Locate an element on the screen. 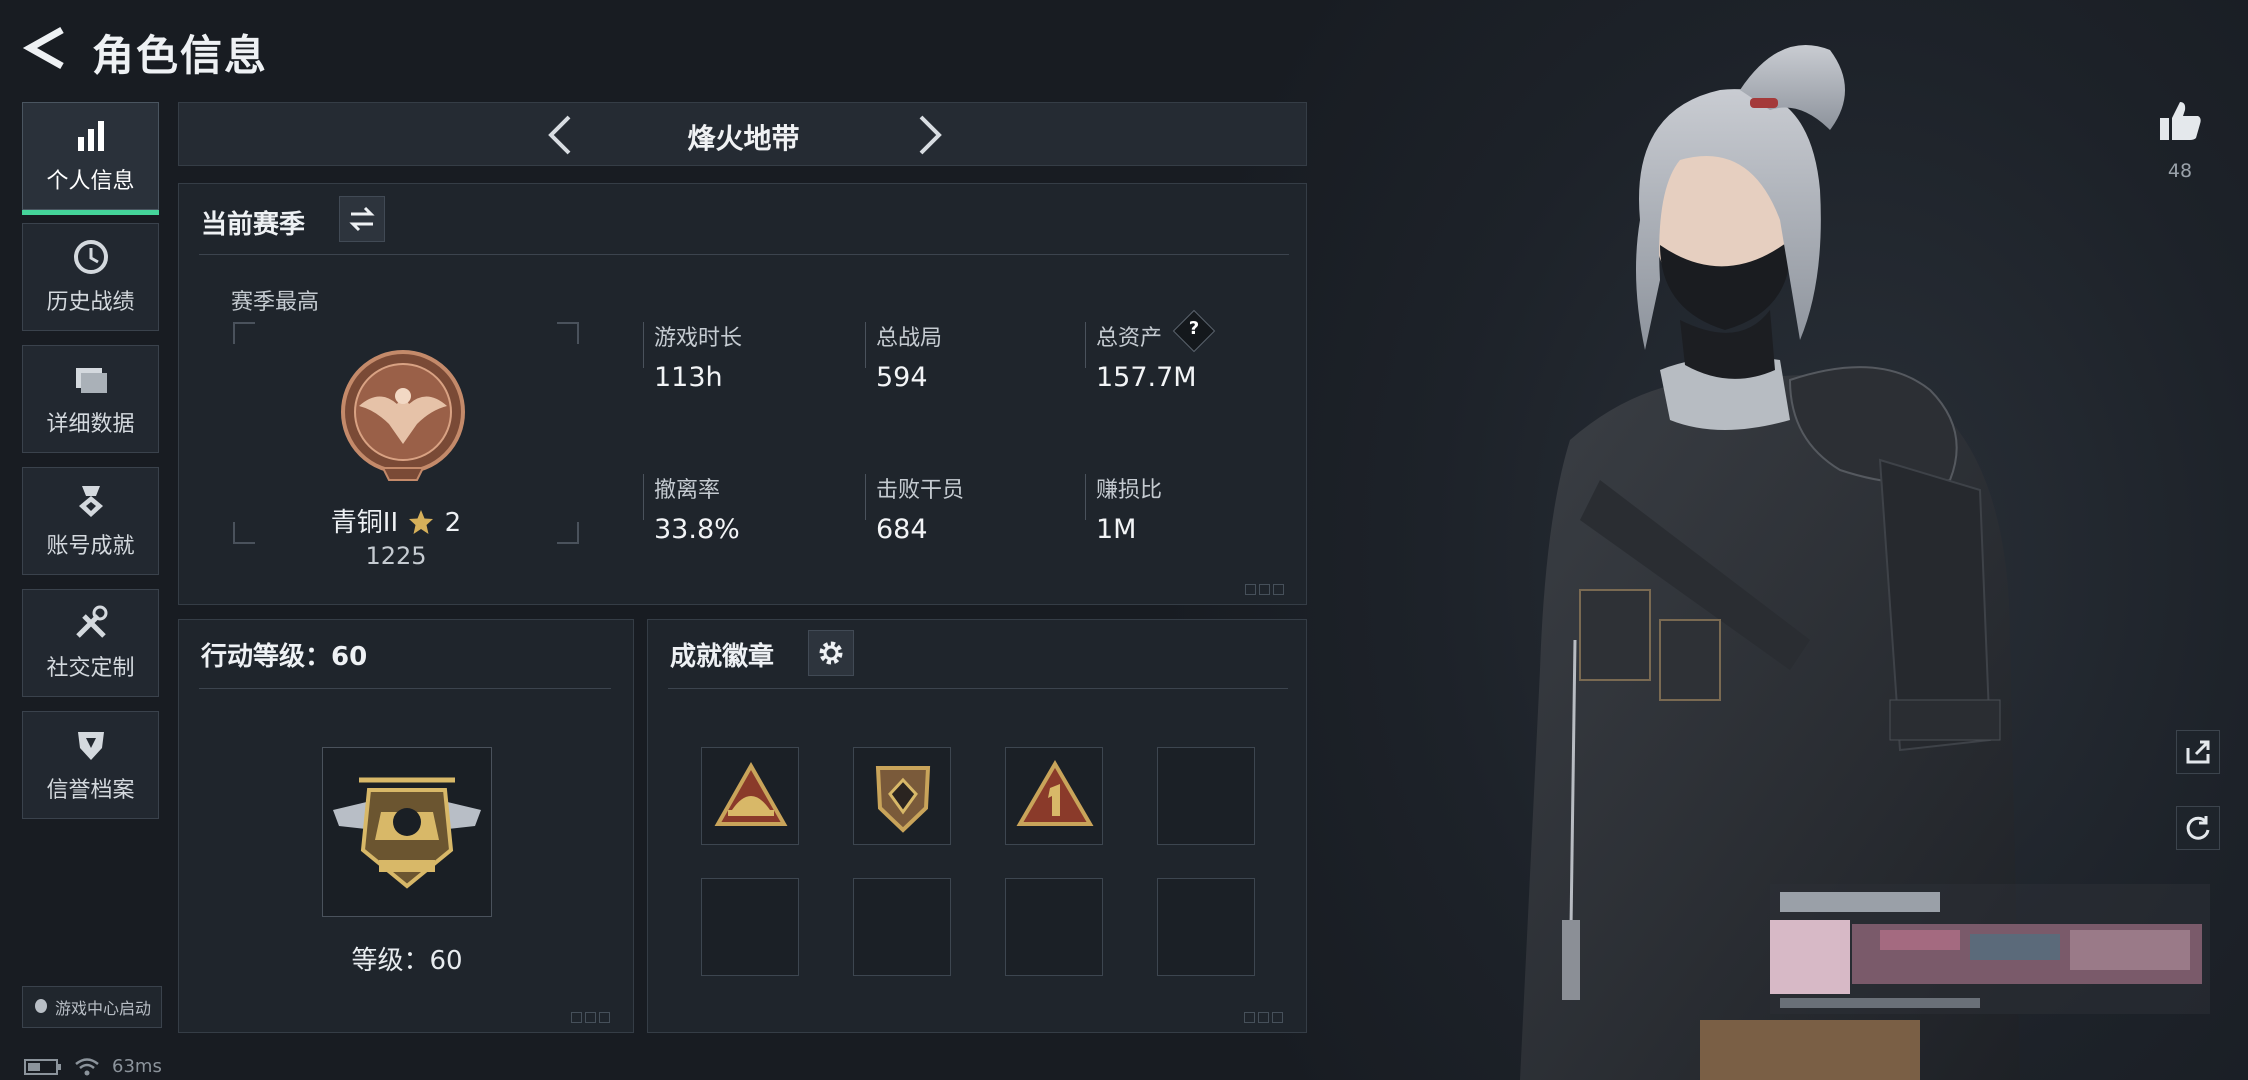  badges-settings-button is located at coordinates (831, 653).